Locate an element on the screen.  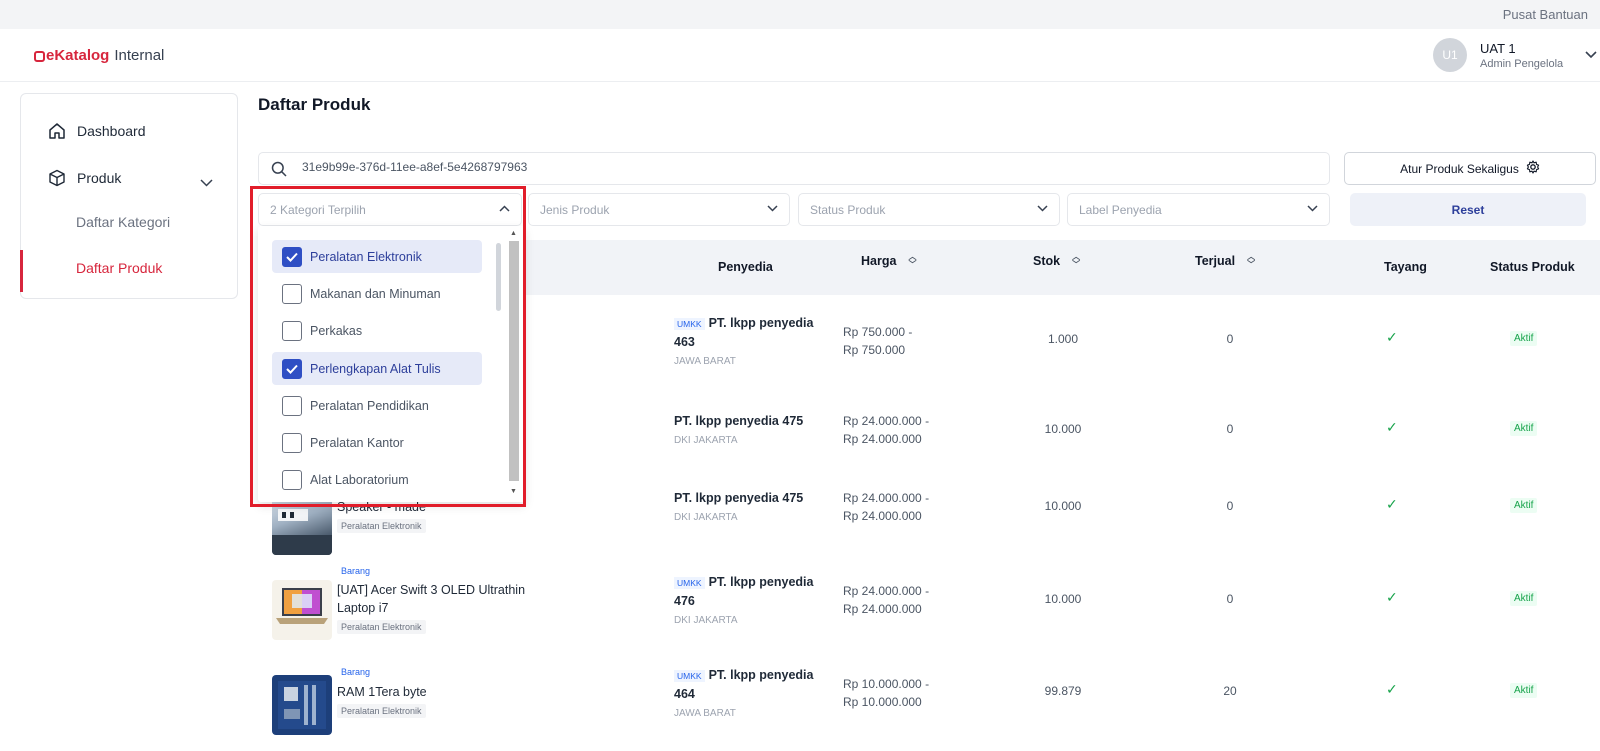
top-bar: Pusat Bantuan is located at coordinates (800, 14).